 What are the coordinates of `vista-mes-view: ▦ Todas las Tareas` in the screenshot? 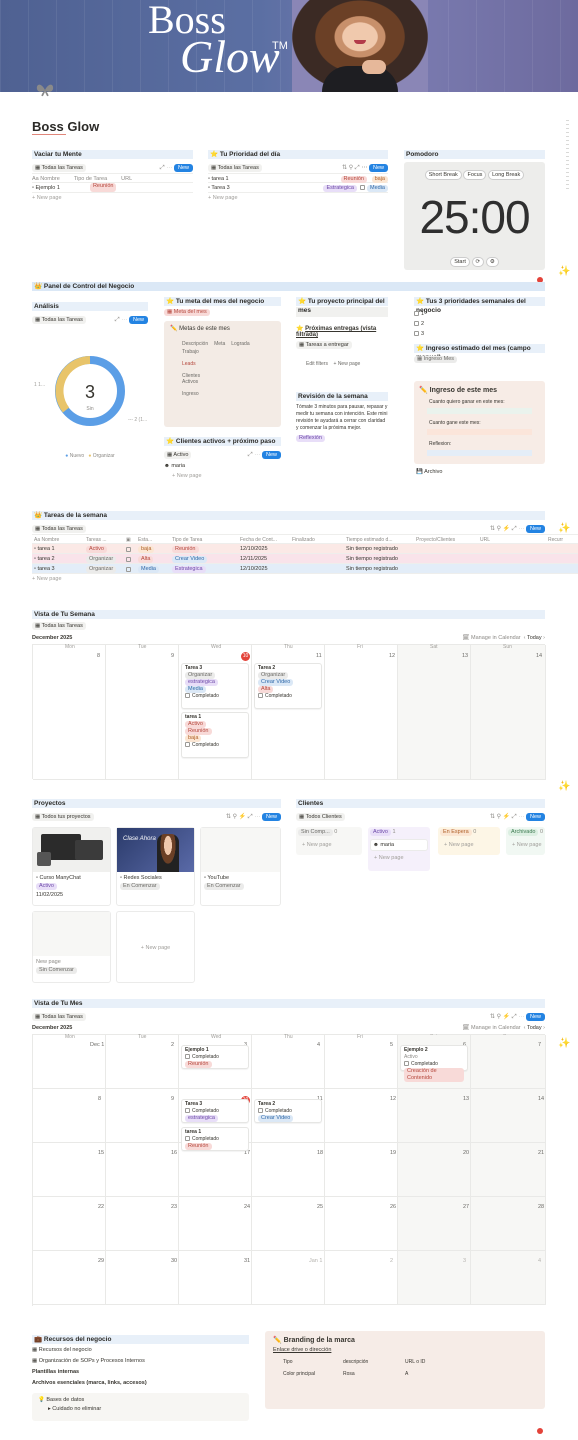 It's located at (59, 1016).